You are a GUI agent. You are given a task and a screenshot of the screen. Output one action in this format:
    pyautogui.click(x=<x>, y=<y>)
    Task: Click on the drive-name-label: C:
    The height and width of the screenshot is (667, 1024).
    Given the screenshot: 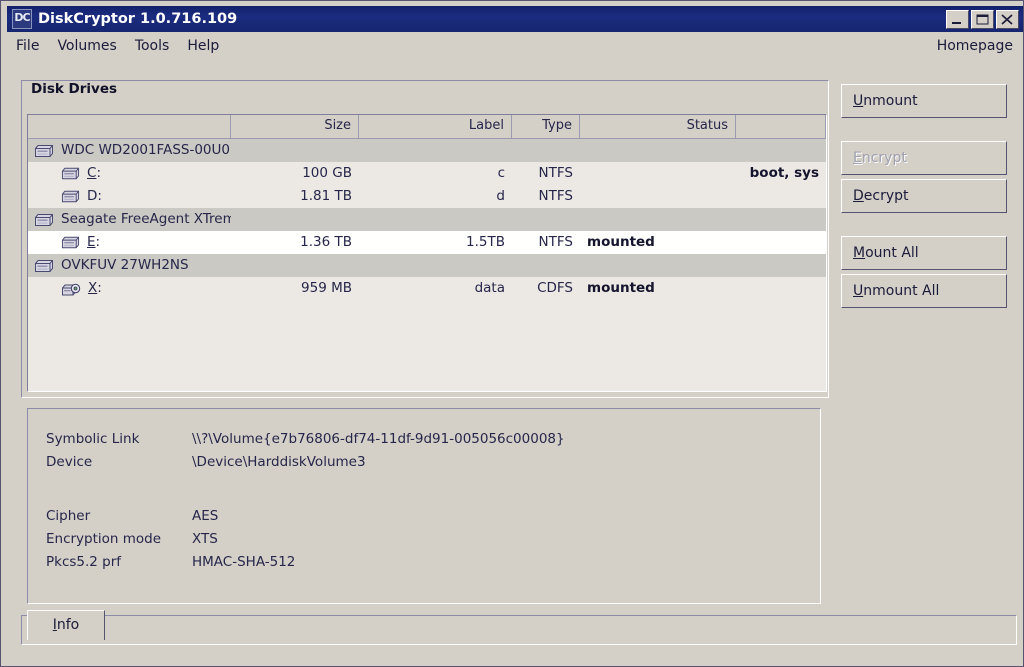 What is the action you would take?
    pyautogui.click(x=94, y=173)
    